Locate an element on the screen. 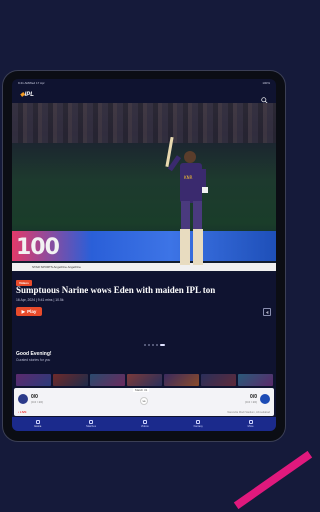  left-overs: (0.0 / 20) is located at coordinates (37, 402).